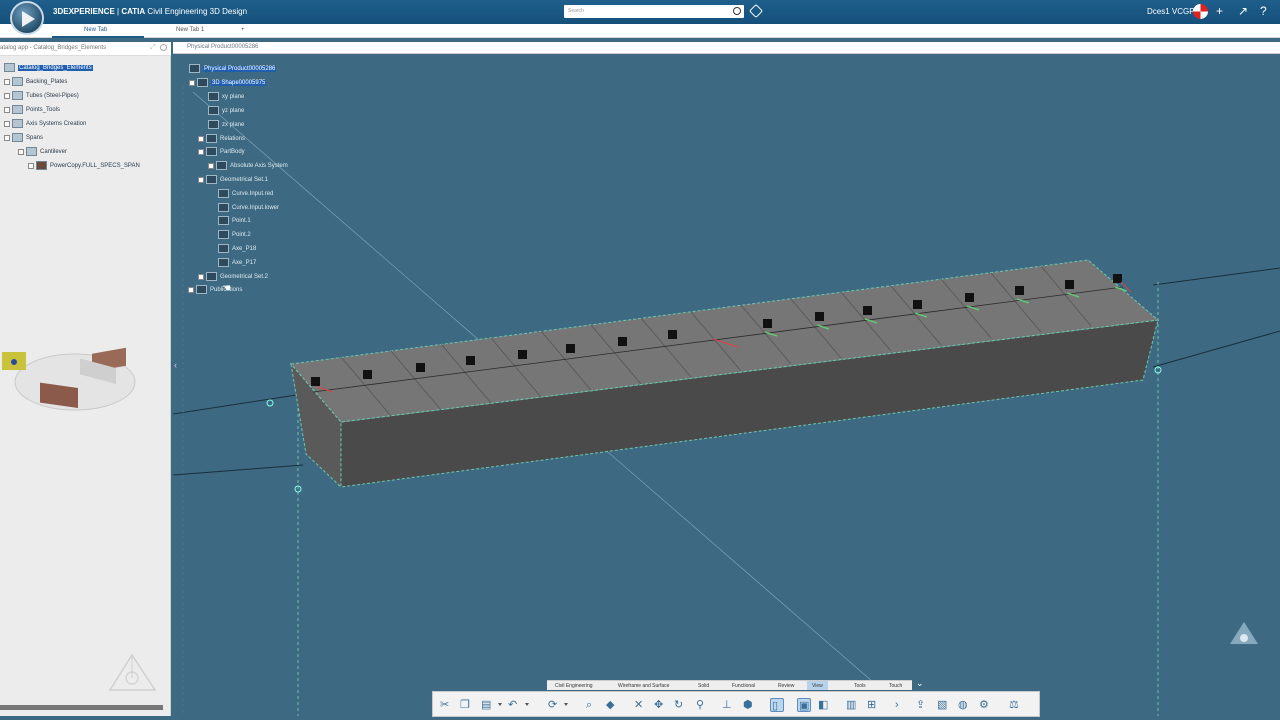 Image resolution: width=1280 pixels, height=720 pixels. Describe the element at coordinates (245, 193) in the screenshot. I see `tree-item-curve-input-red: Curve.Input.red` at that location.